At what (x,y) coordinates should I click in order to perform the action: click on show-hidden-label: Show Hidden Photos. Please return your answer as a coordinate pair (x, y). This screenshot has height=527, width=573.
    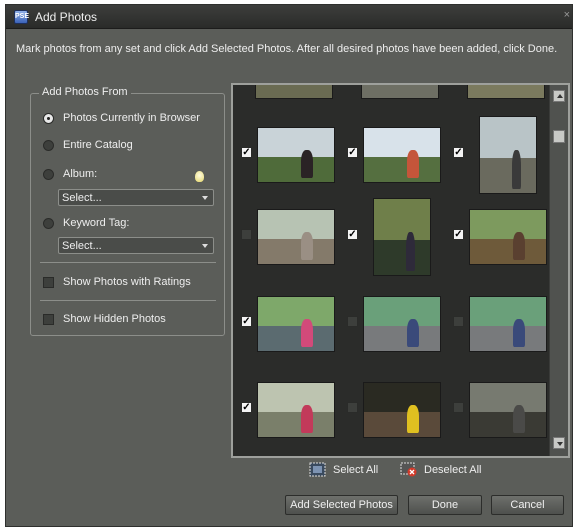
    Looking at the image, I should click on (114, 319).